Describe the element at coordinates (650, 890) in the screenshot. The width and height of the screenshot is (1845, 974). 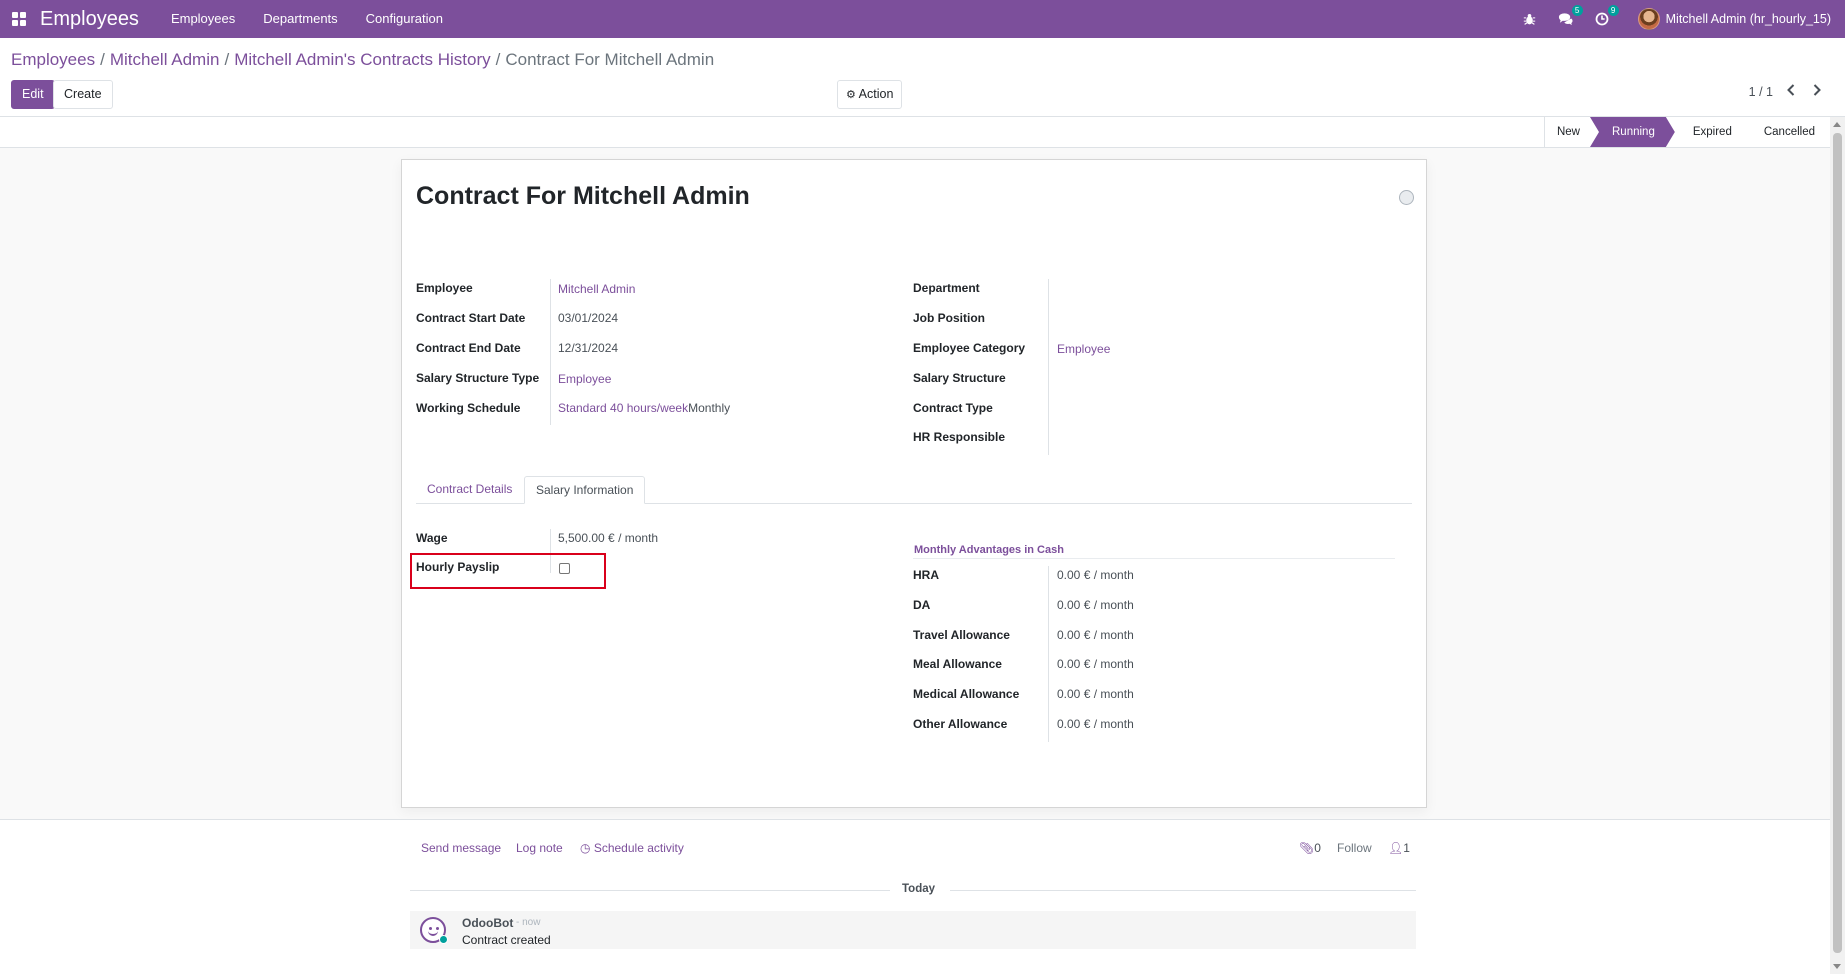
I see `separator-line-left` at that location.